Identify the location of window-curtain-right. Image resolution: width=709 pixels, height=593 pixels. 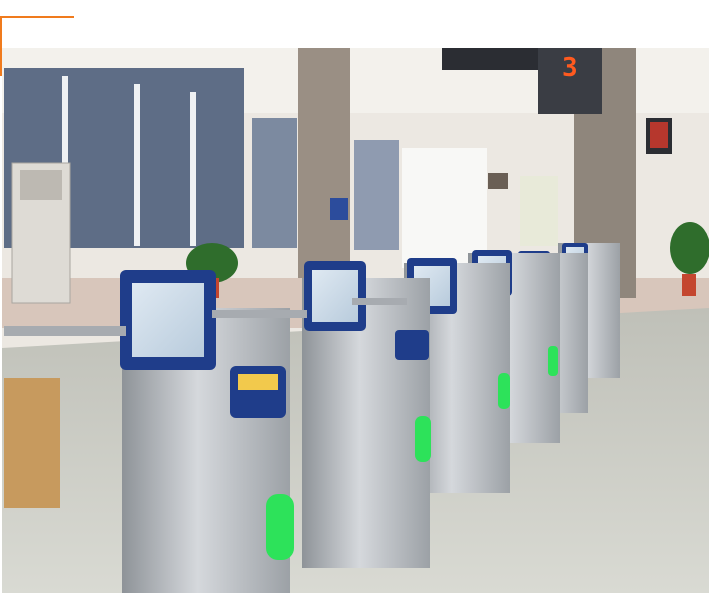
(376, 195).